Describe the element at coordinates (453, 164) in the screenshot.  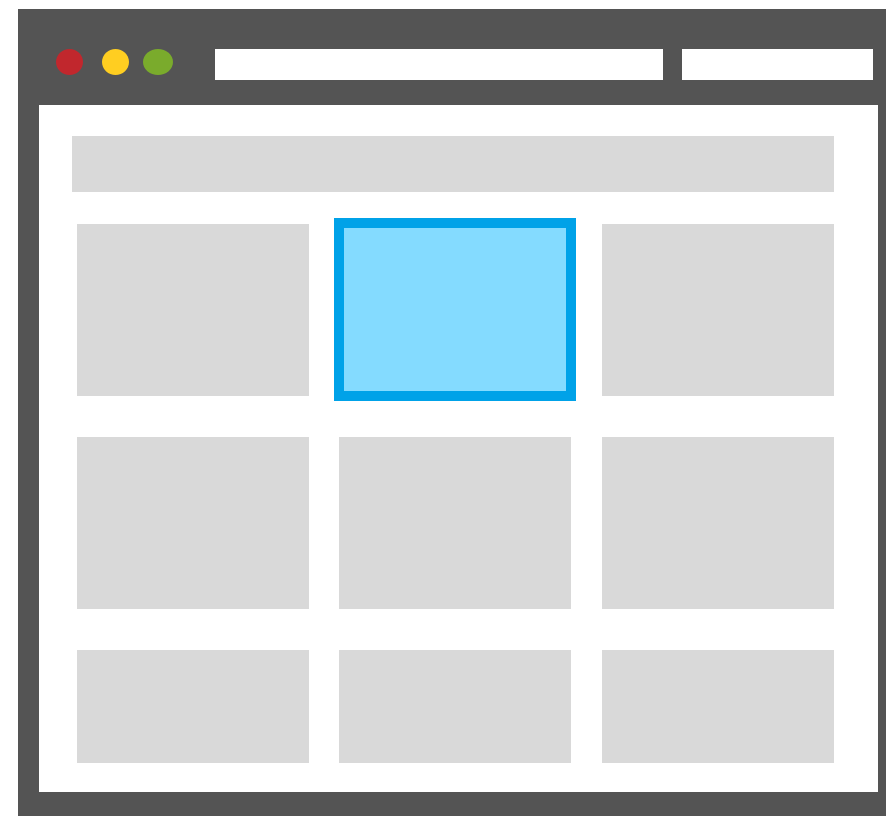
I see `header-banner-placeholder` at that location.